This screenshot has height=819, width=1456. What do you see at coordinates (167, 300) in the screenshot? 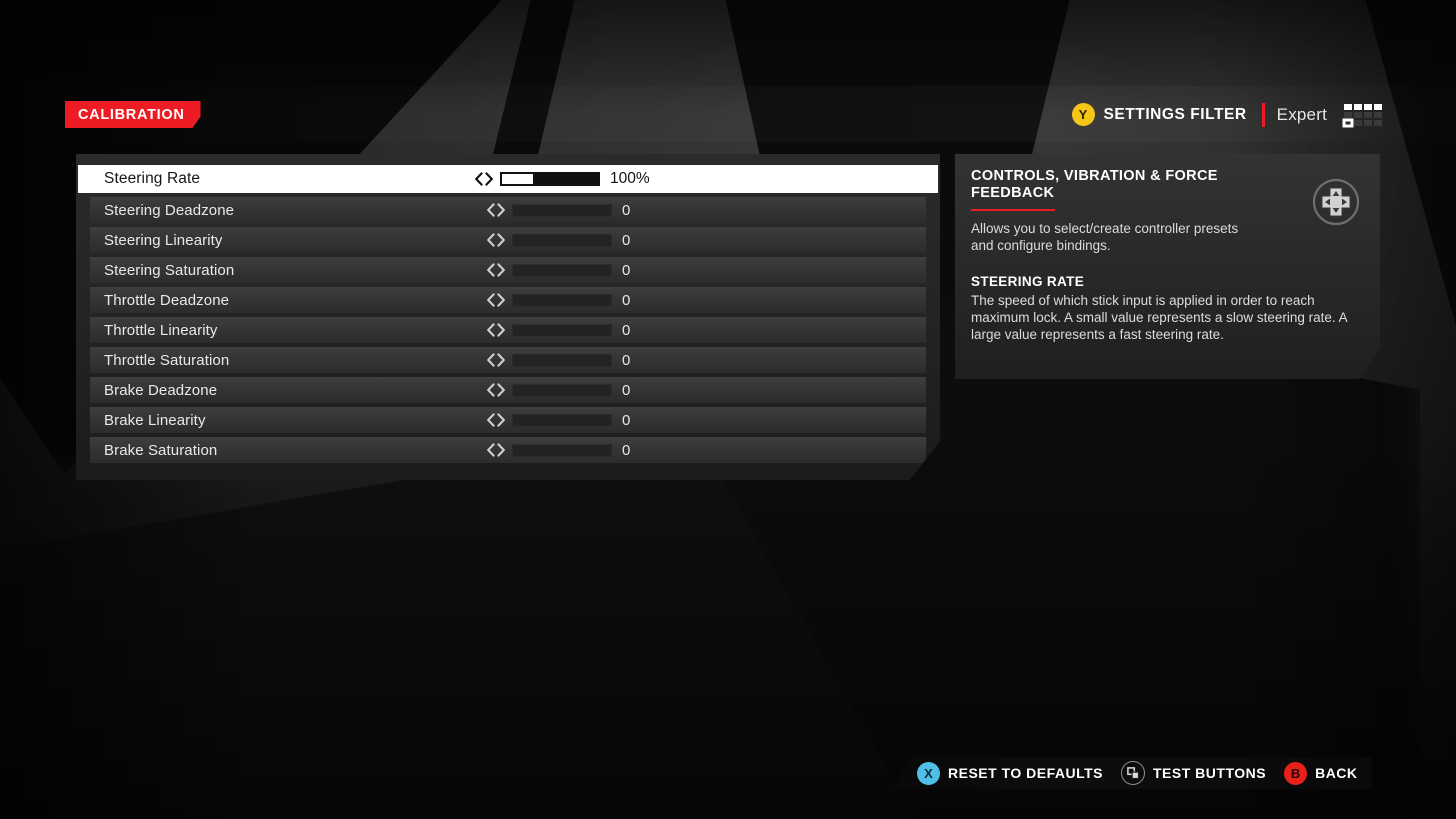
I see `setting-row-label: Throttle Deadzone` at bounding box center [167, 300].